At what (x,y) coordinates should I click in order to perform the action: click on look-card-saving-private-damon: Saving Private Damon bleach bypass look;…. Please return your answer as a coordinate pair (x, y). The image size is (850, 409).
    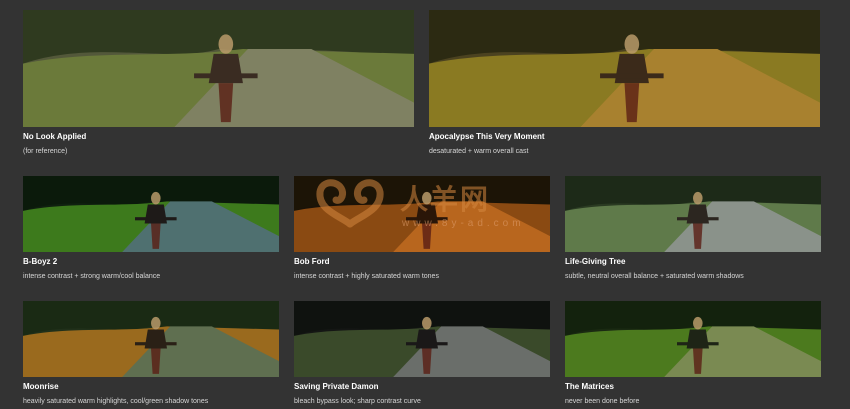
    Looking at the image, I should click on (422, 353).